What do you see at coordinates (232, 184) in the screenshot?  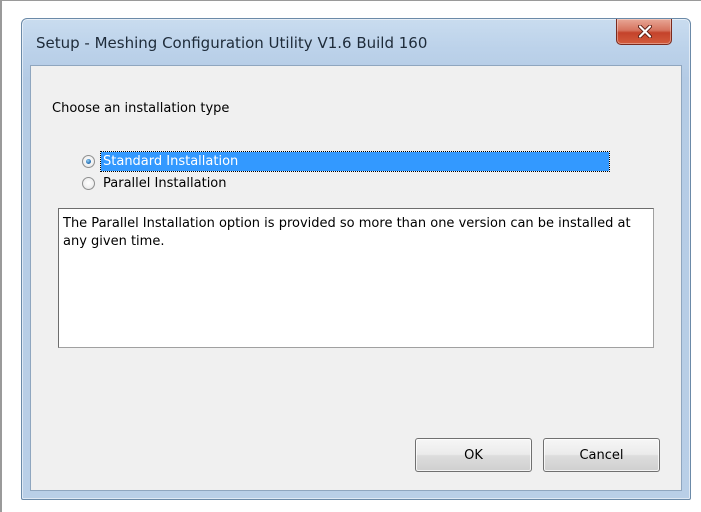 I see `option-parallel-installation: Parallel Installation` at bounding box center [232, 184].